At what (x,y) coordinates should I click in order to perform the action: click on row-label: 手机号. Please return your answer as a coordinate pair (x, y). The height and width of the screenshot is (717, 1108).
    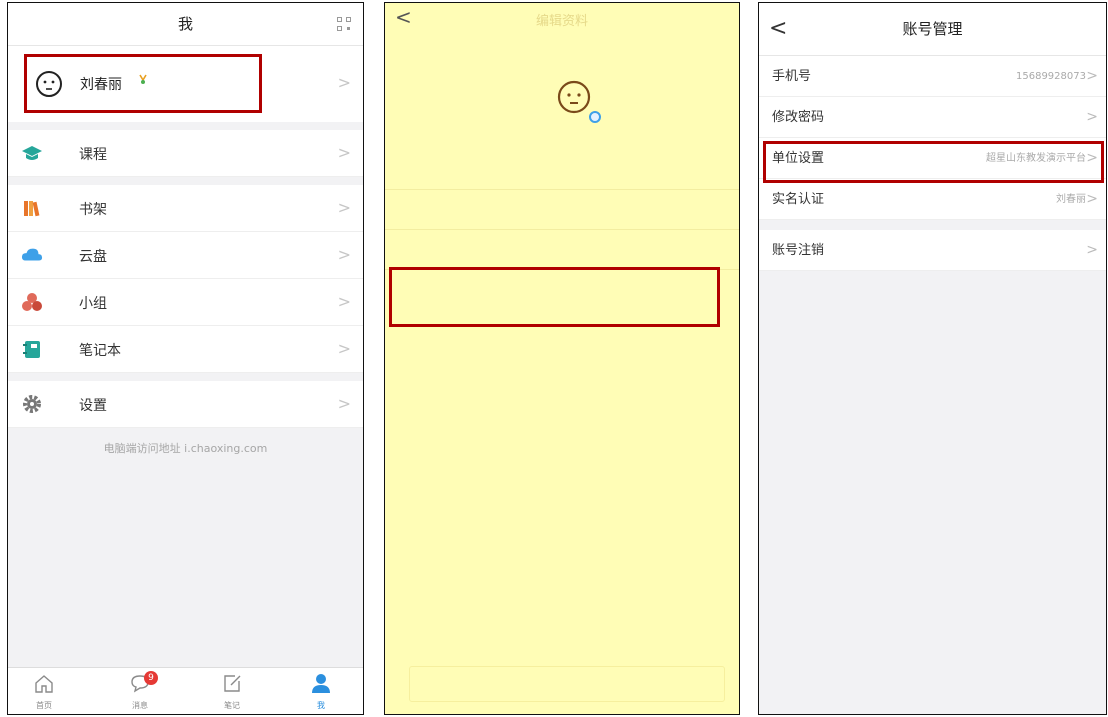
    Looking at the image, I should click on (792, 76).